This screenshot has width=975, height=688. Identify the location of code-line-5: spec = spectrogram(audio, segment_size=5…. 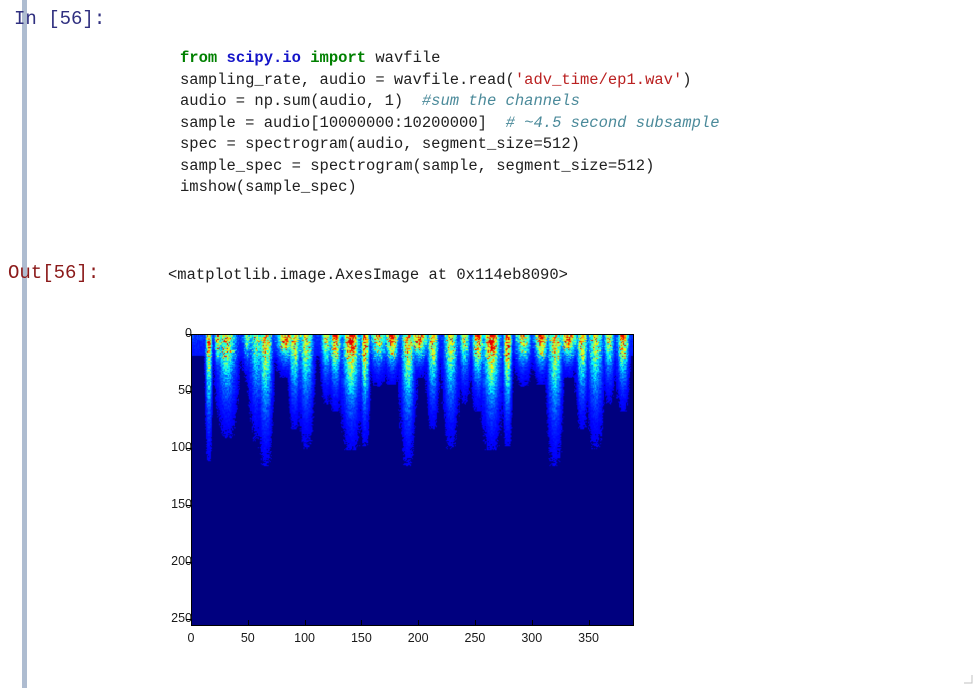
(450, 145).